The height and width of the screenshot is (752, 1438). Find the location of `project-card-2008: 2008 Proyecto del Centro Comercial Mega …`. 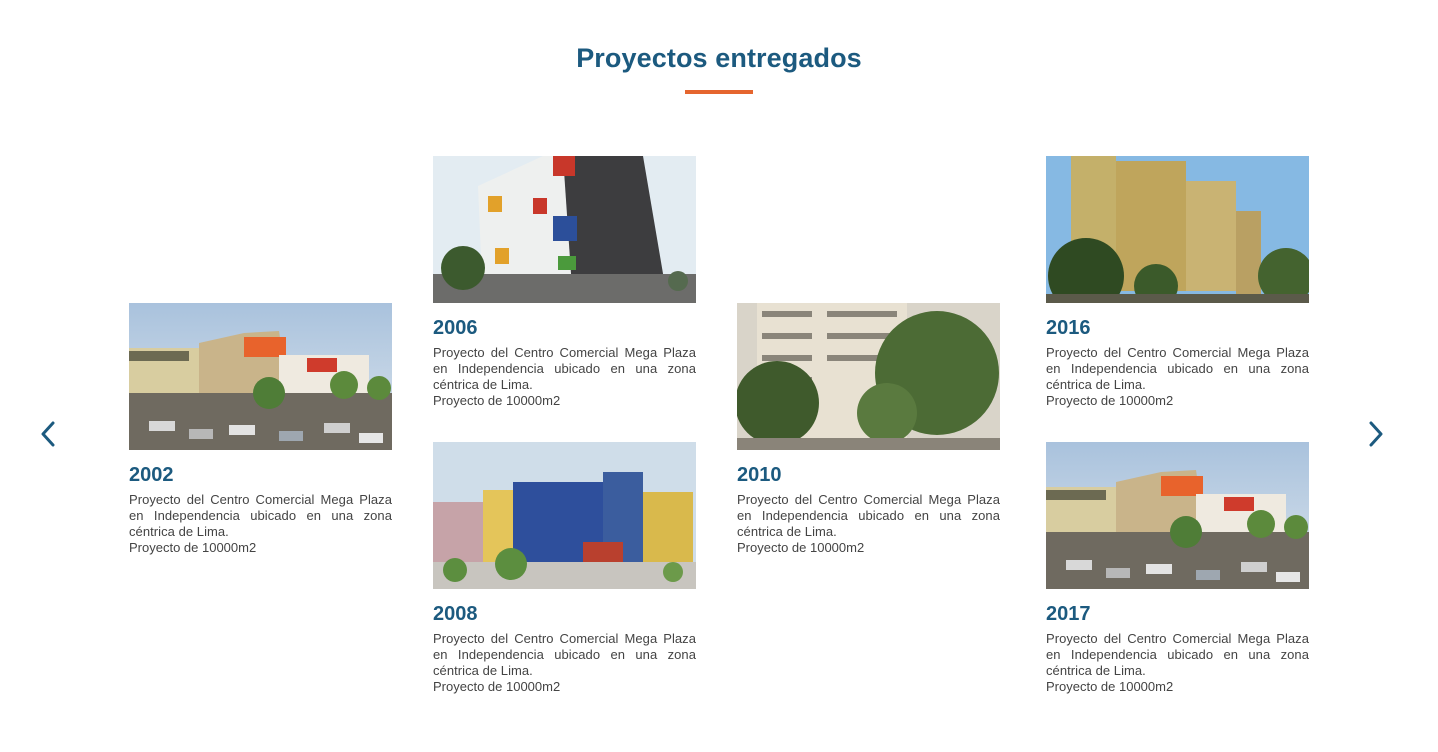

project-card-2008: 2008 Proyecto del Centro Comercial Mega … is located at coordinates (564, 568).